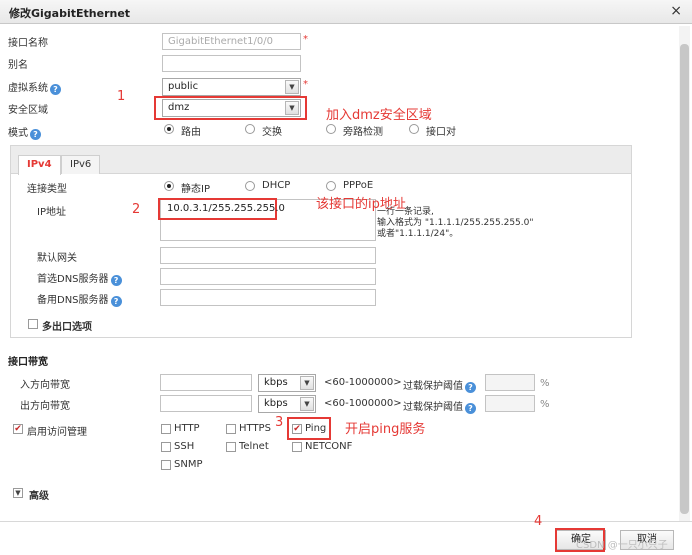 This screenshot has width=692, height=555. I want to click on close-icon: ×, so click(676, 11).